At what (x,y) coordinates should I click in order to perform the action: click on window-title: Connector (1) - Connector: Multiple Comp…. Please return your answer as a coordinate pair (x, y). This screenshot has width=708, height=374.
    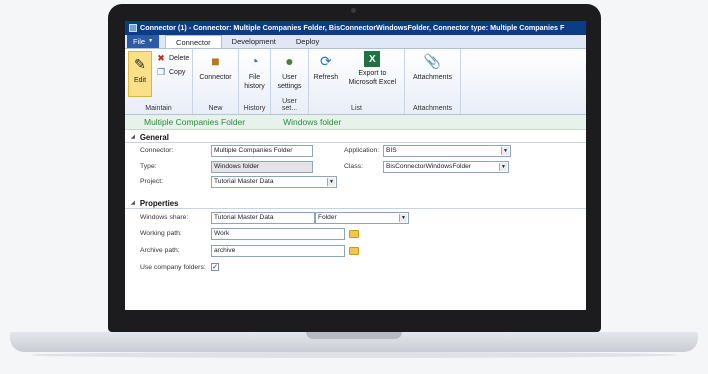
    Looking at the image, I should click on (352, 27).